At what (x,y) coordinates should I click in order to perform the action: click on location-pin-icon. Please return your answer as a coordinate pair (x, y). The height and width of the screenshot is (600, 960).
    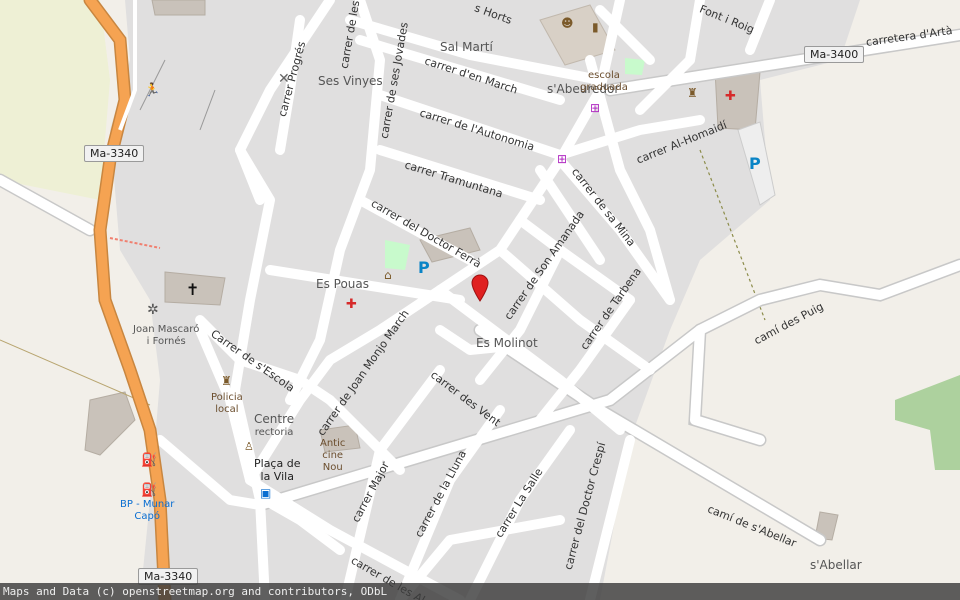
    Looking at the image, I should click on (480, 288).